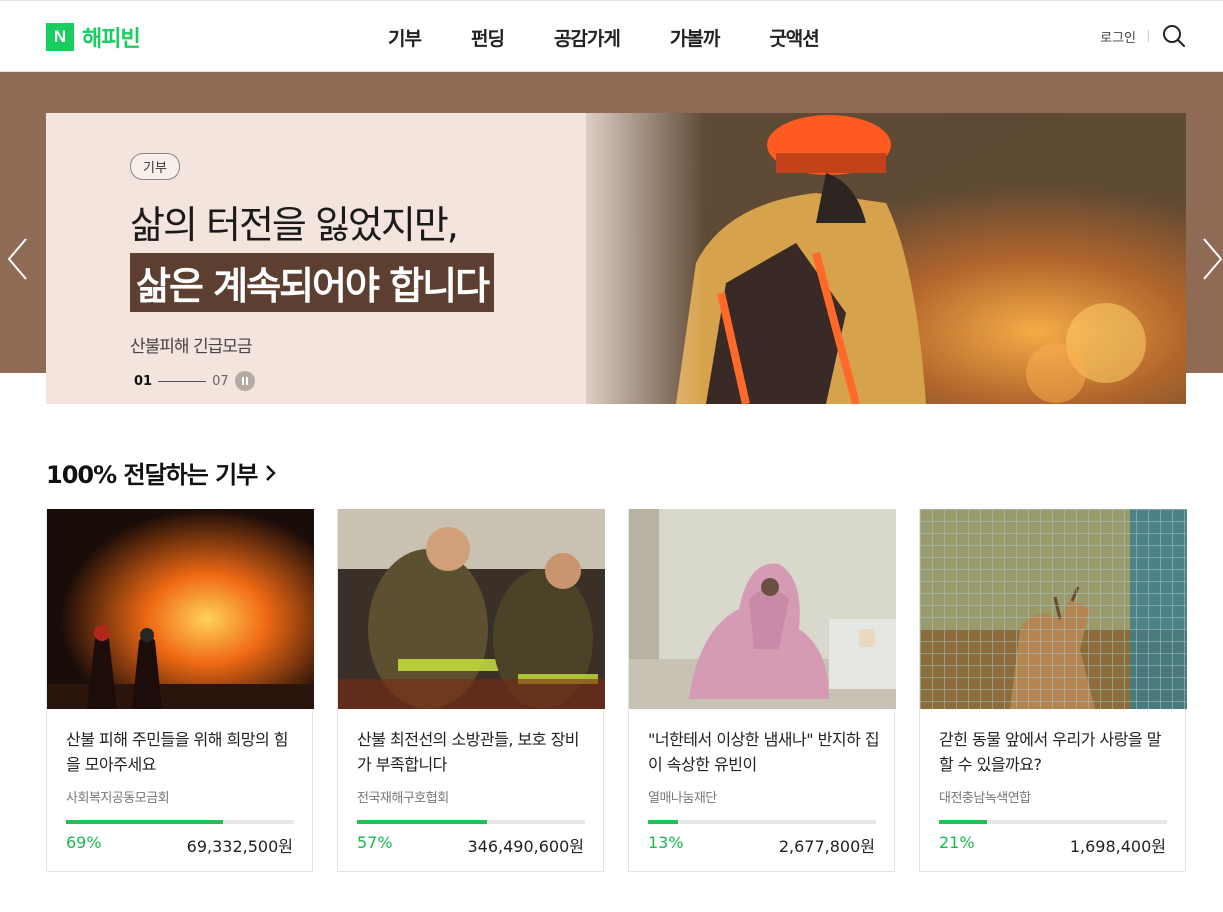  Describe the element at coordinates (1143, 36) in the screenshot. I see `header-utility: 로그인` at that location.